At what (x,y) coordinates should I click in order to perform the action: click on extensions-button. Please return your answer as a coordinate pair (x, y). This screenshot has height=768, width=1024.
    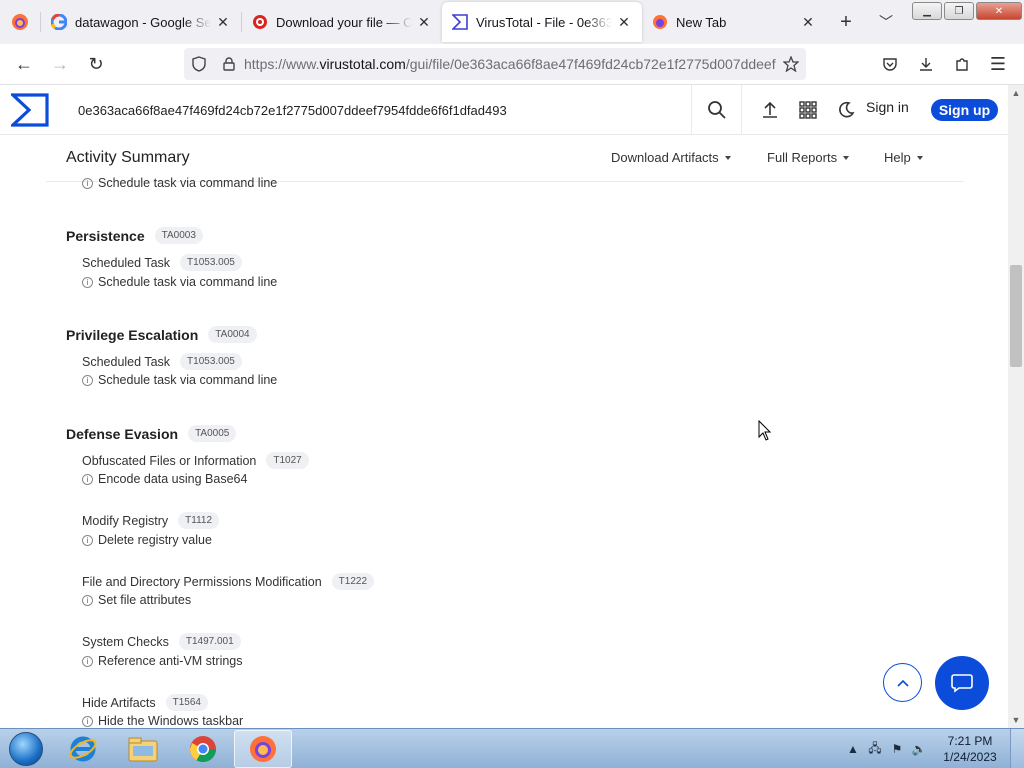
    Looking at the image, I should click on (962, 64).